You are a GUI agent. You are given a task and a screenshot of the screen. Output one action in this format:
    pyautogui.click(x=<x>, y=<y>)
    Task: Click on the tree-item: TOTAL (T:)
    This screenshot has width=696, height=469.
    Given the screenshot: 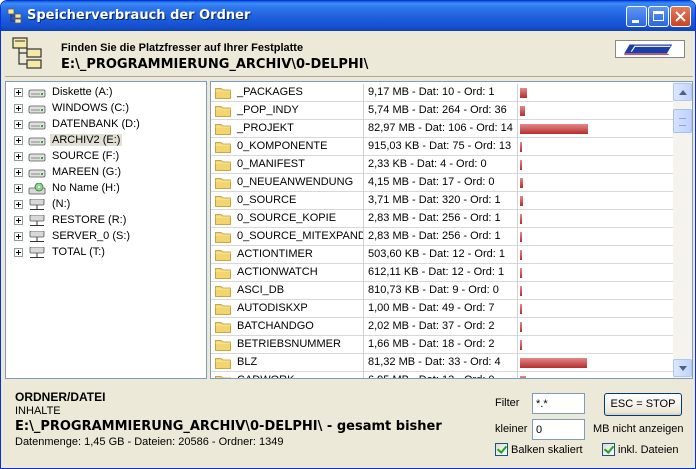 What is the action you would take?
    pyautogui.click(x=106, y=253)
    